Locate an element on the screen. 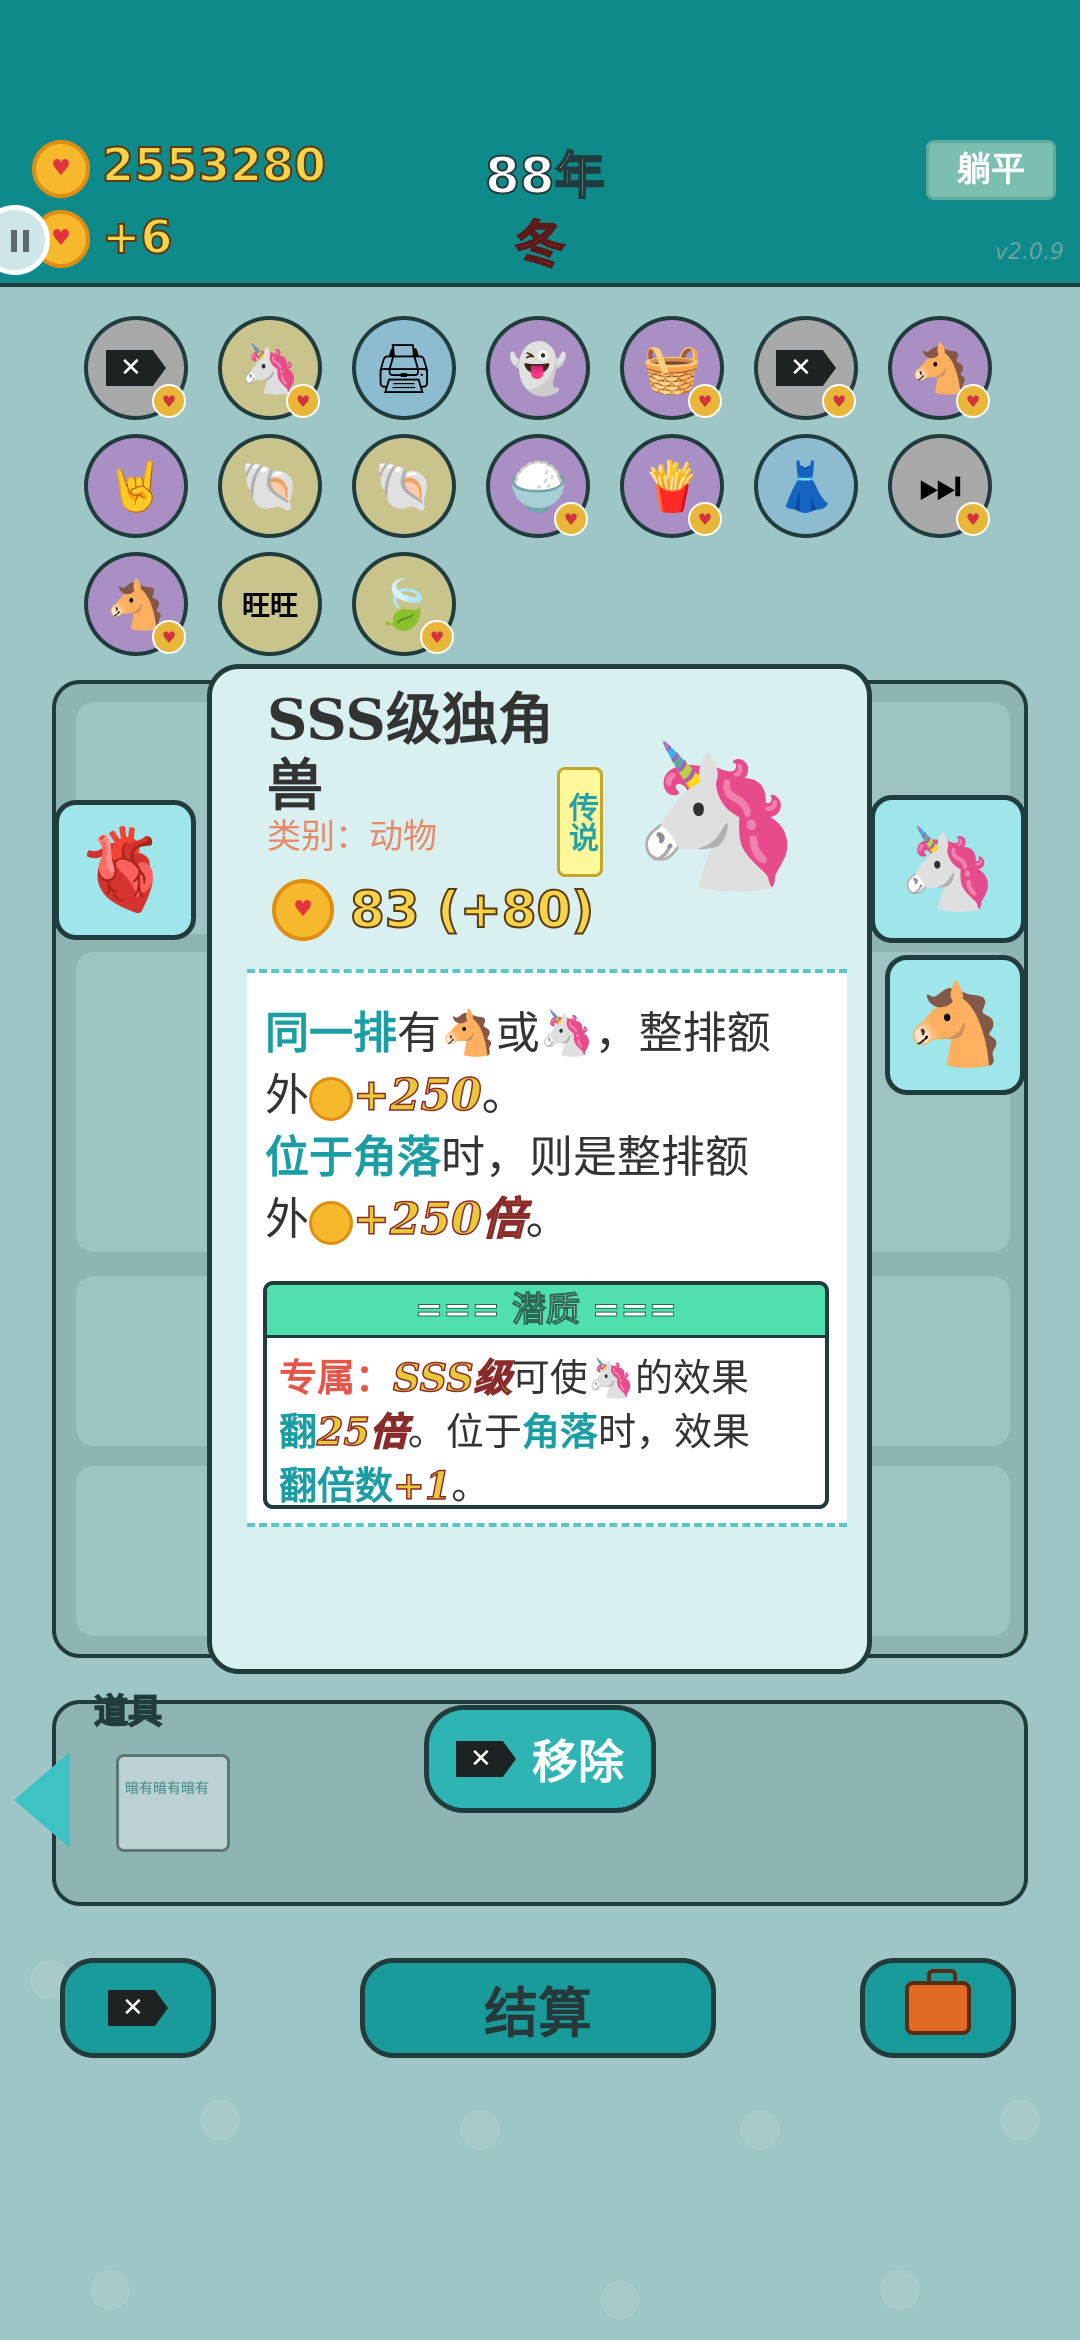 This screenshot has height=2340, width=1080. unicorn-icon: 🦄 ♥ is located at coordinates (270, 368).